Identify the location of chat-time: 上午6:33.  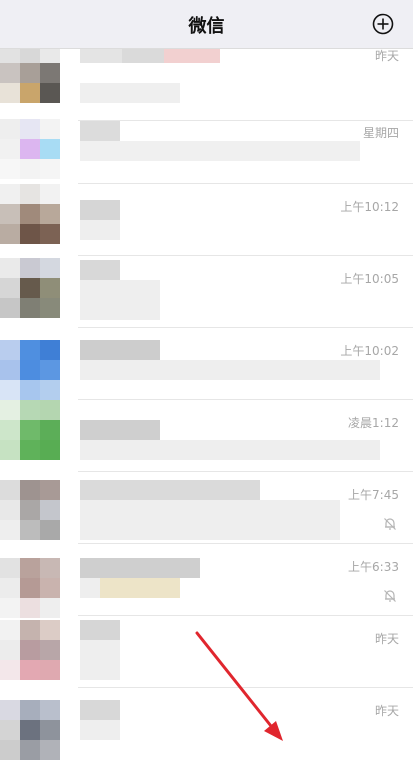
(373, 567).